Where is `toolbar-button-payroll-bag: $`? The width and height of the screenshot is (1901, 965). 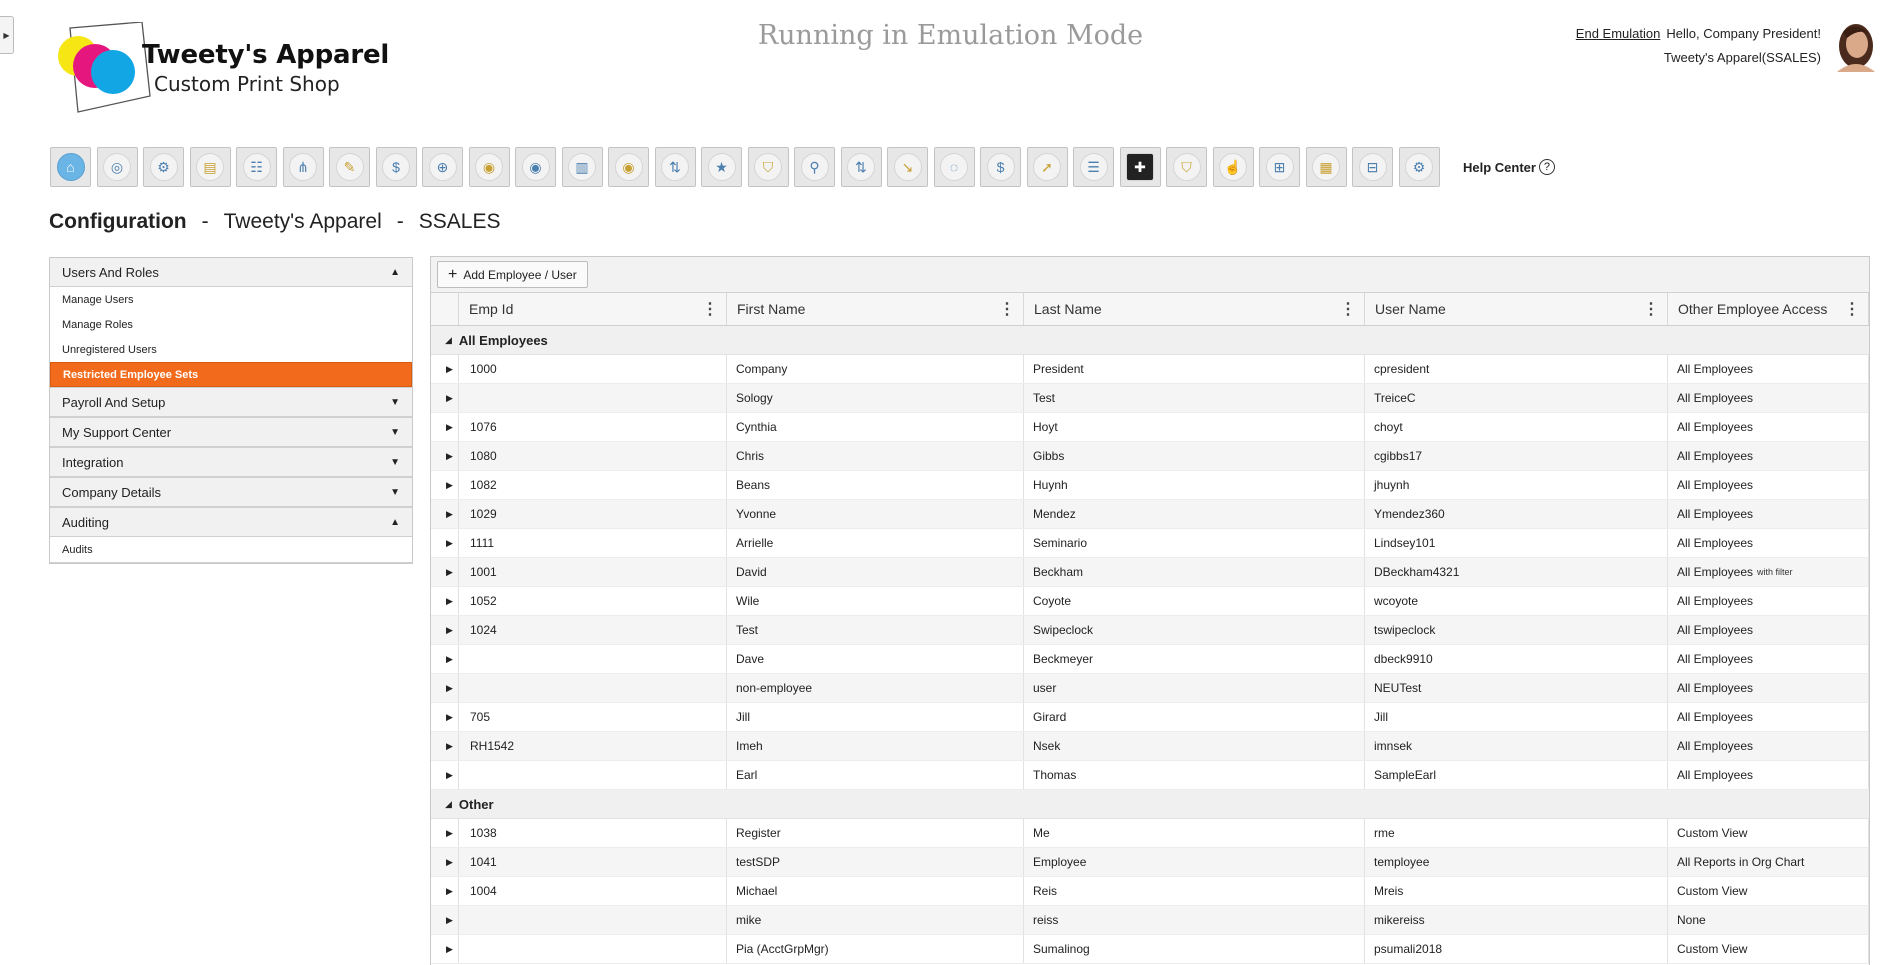
toolbar-button-payroll-bag: $ is located at coordinates (396, 167).